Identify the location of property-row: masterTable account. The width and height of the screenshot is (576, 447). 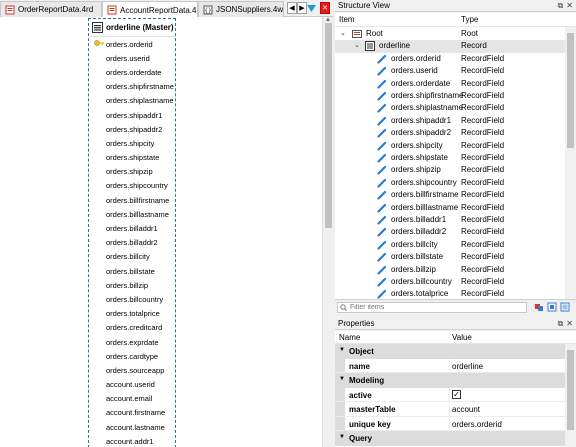
(450, 409).